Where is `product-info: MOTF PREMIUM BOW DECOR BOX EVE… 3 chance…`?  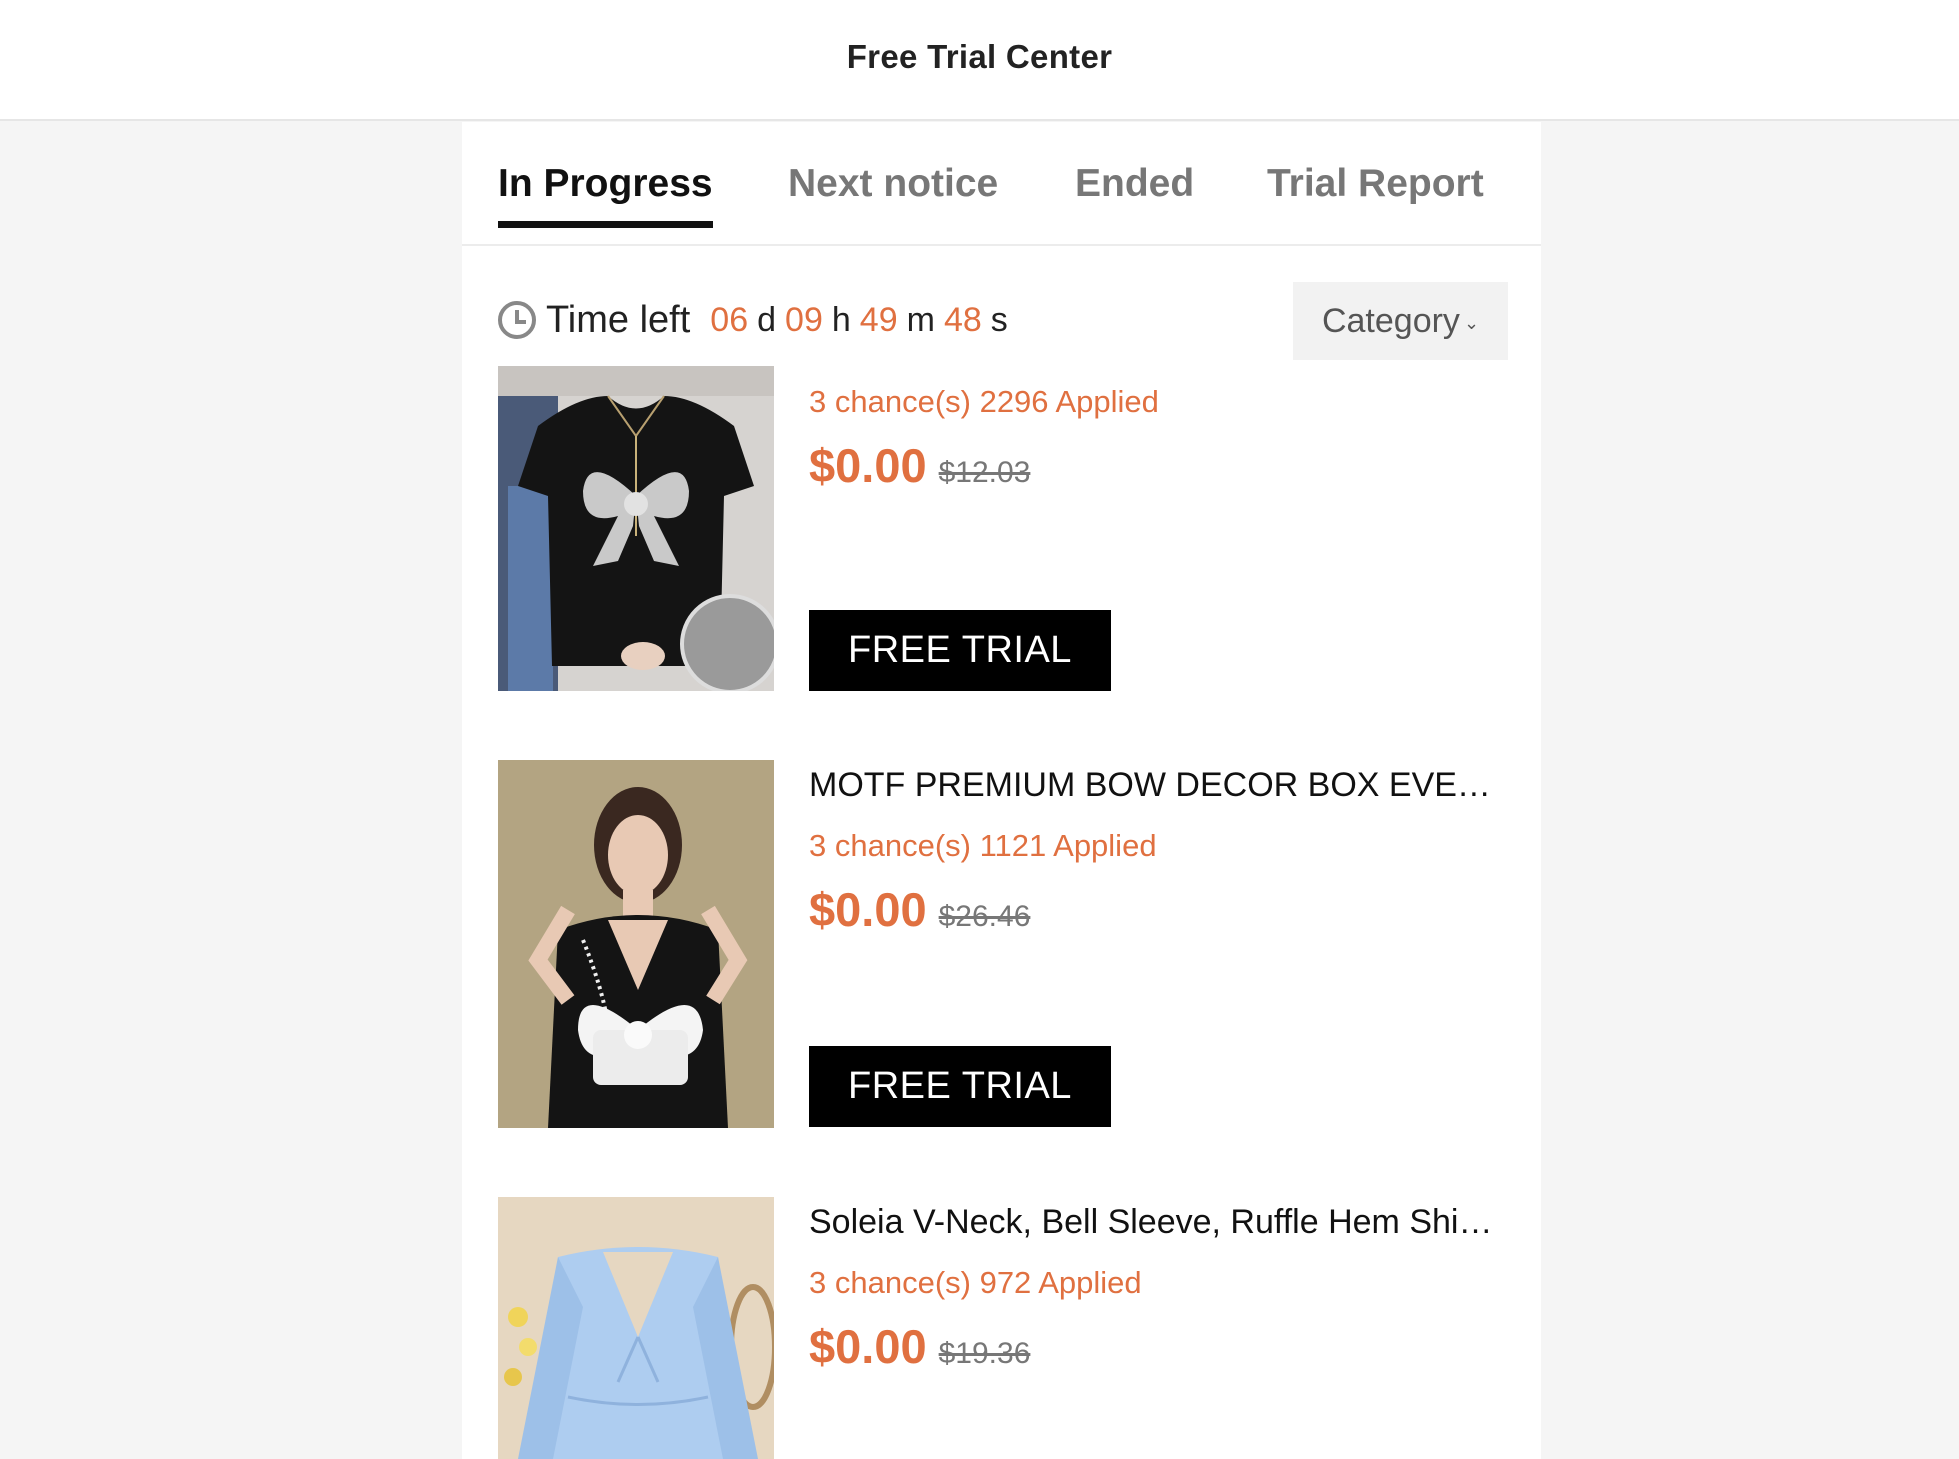
product-info: MOTF PREMIUM BOW DECOR BOX EVE… 3 chance… is located at coordinates (1159, 848).